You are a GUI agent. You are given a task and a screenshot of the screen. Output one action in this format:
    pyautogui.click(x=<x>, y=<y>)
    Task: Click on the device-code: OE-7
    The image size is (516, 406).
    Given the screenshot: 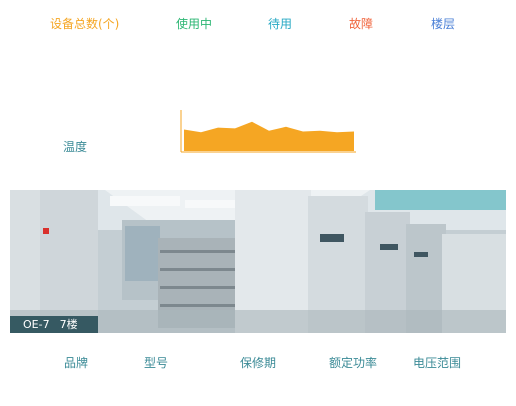 What is the action you would take?
    pyautogui.click(x=36, y=324)
    